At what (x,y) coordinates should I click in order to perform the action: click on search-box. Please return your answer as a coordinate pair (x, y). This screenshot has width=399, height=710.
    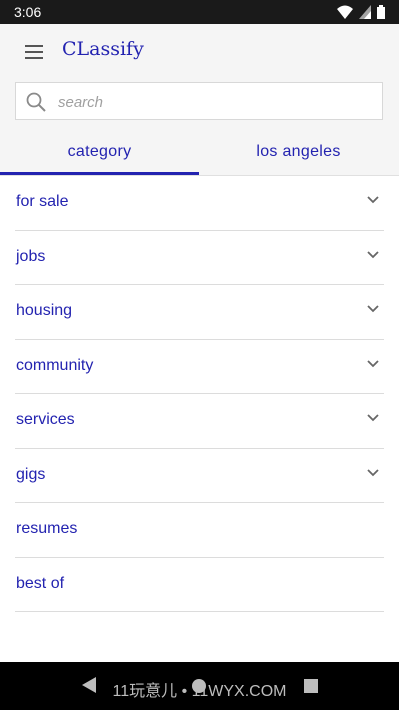
    Looking at the image, I should click on (199, 101).